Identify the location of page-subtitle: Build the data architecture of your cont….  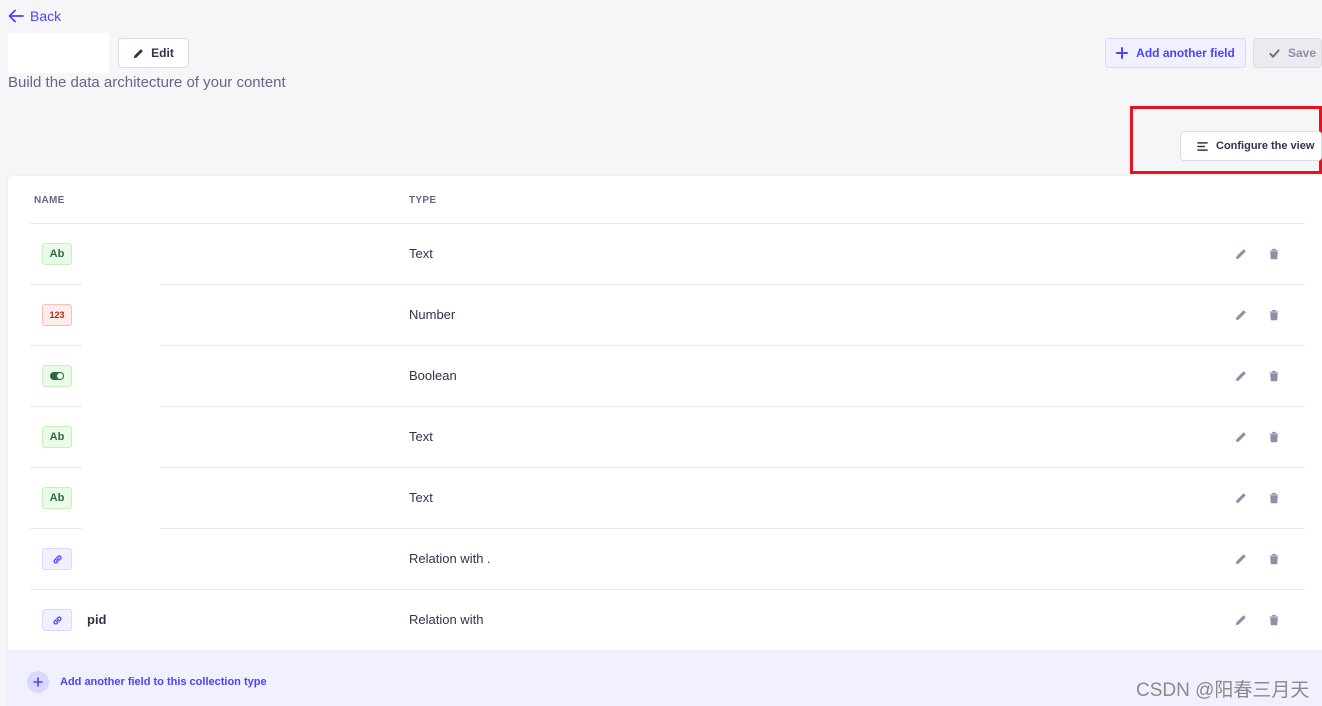
(147, 82).